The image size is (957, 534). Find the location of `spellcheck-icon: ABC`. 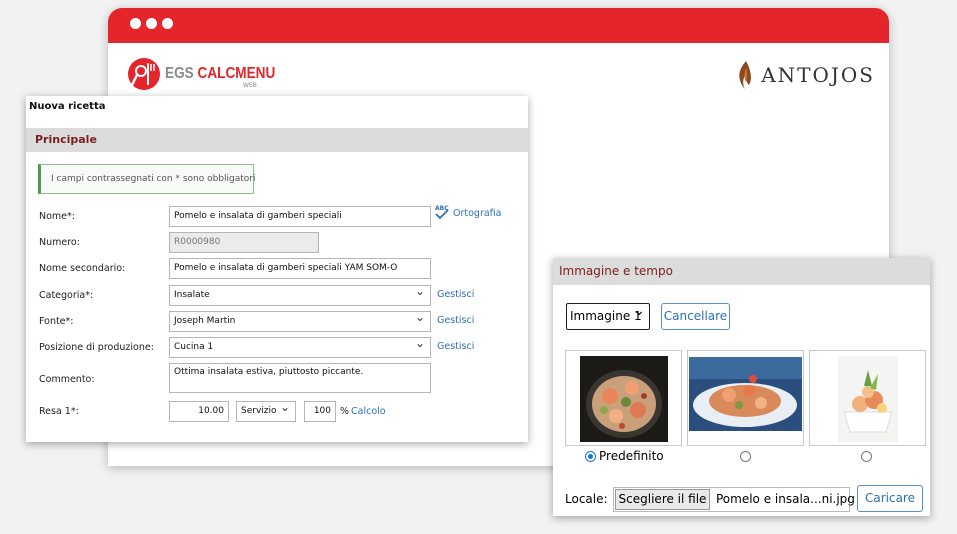

spellcheck-icon: ABC is located at coordinates (442, 212).